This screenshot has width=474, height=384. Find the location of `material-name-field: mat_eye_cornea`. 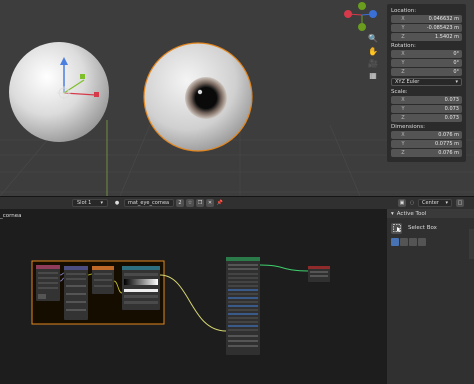

material-name-field: mat_eye_cornea is located at coordinates (149, 203).